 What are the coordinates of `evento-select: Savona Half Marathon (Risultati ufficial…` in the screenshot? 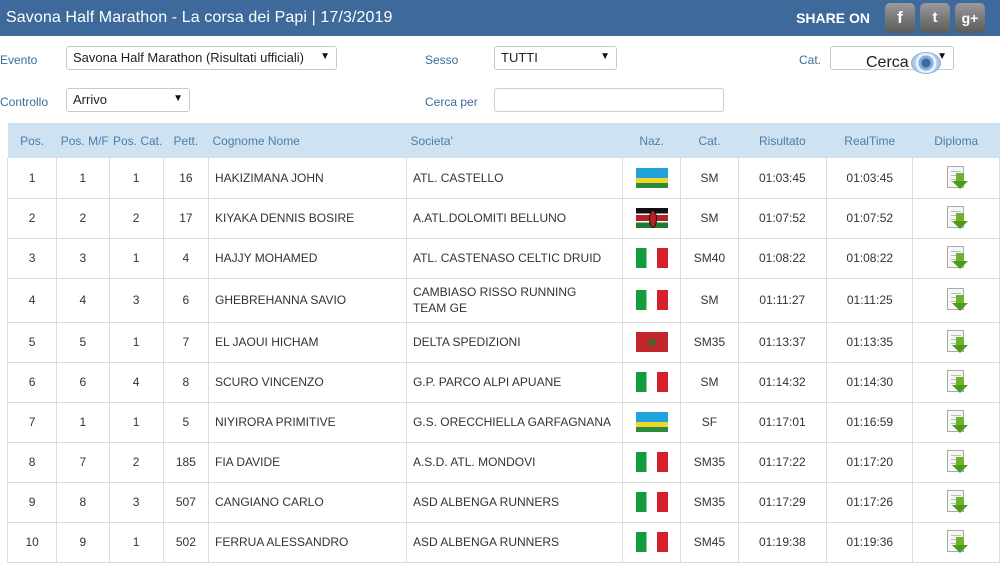 It's located at (201, 58).